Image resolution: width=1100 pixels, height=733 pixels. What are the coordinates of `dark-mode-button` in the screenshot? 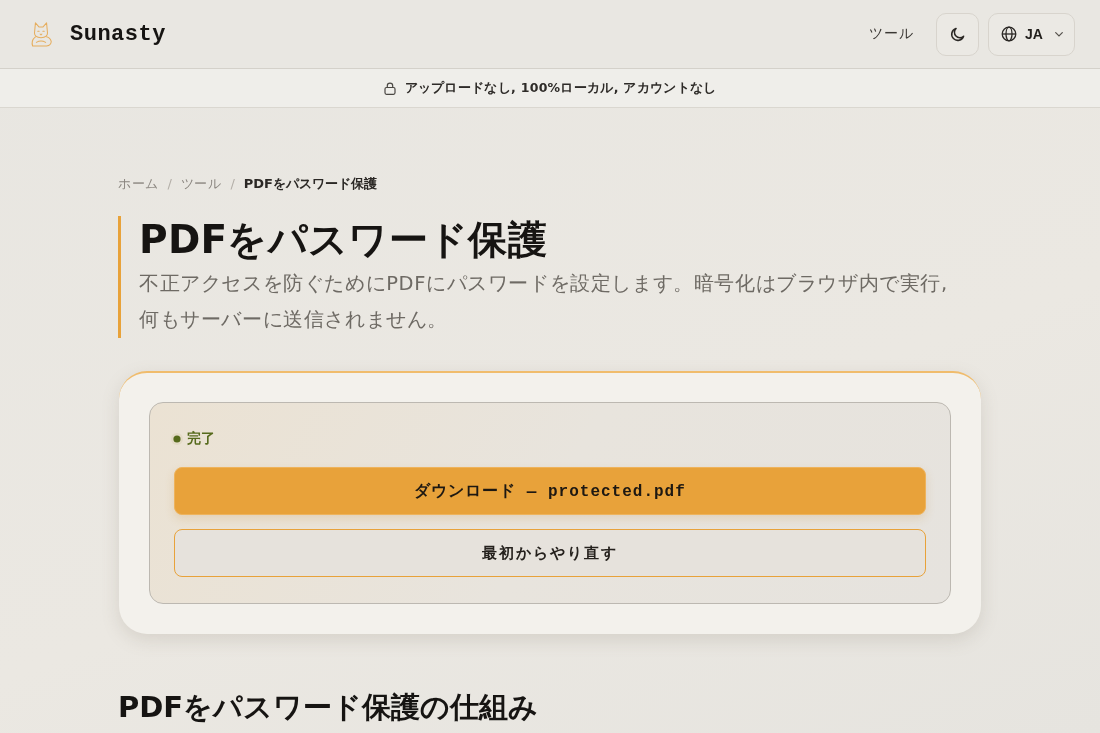 It's located at (957, 34).